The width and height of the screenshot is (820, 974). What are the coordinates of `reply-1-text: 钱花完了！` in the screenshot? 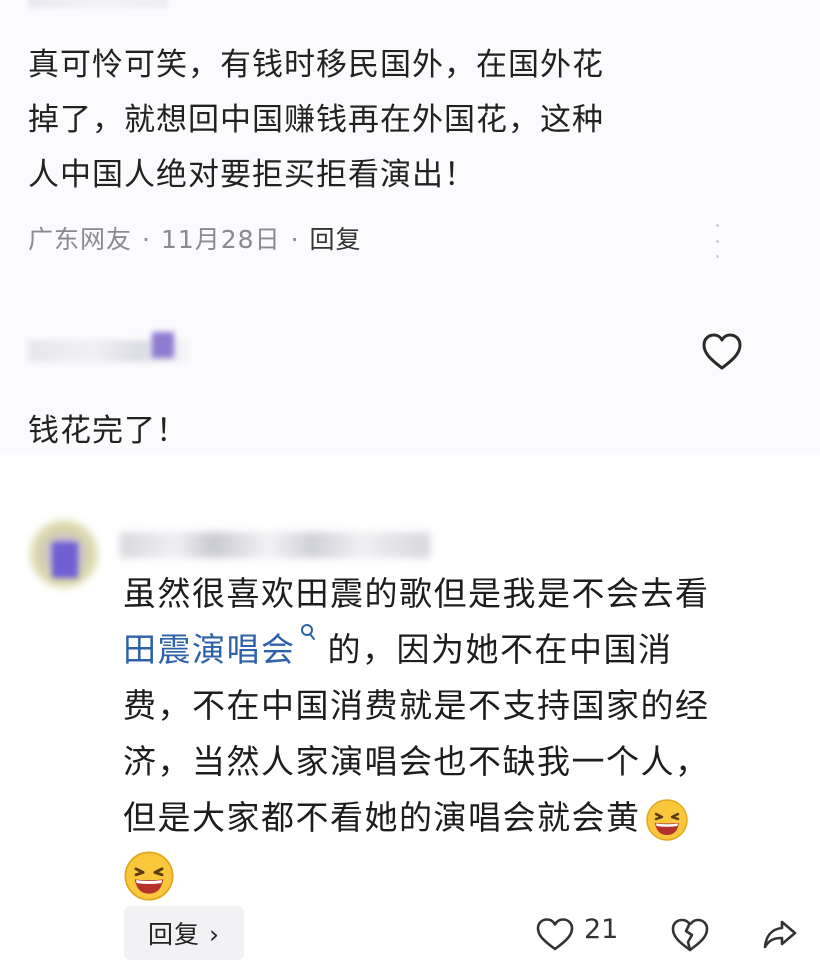 It's located at (108, 431).